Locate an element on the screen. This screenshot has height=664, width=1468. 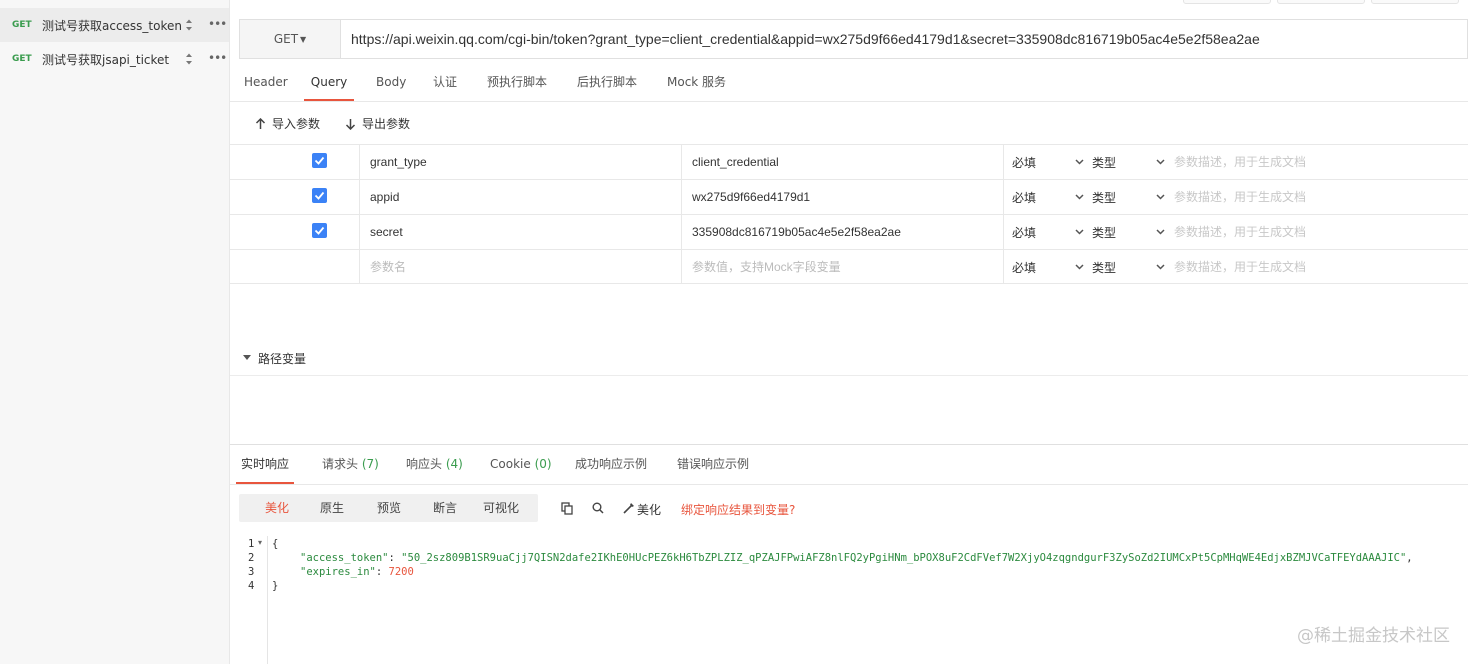
tab-pre-script: 预执行脚本 is located at coordinates (517, 82).